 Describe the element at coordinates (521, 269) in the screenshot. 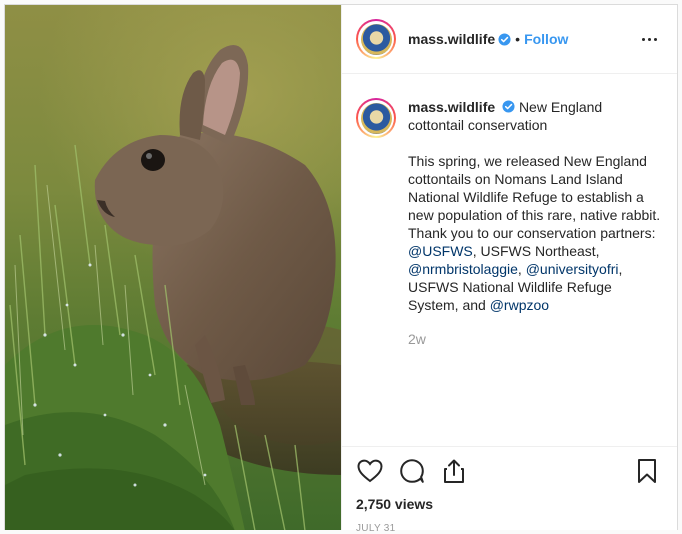

I see `caption-text-segment: ,` at that location.